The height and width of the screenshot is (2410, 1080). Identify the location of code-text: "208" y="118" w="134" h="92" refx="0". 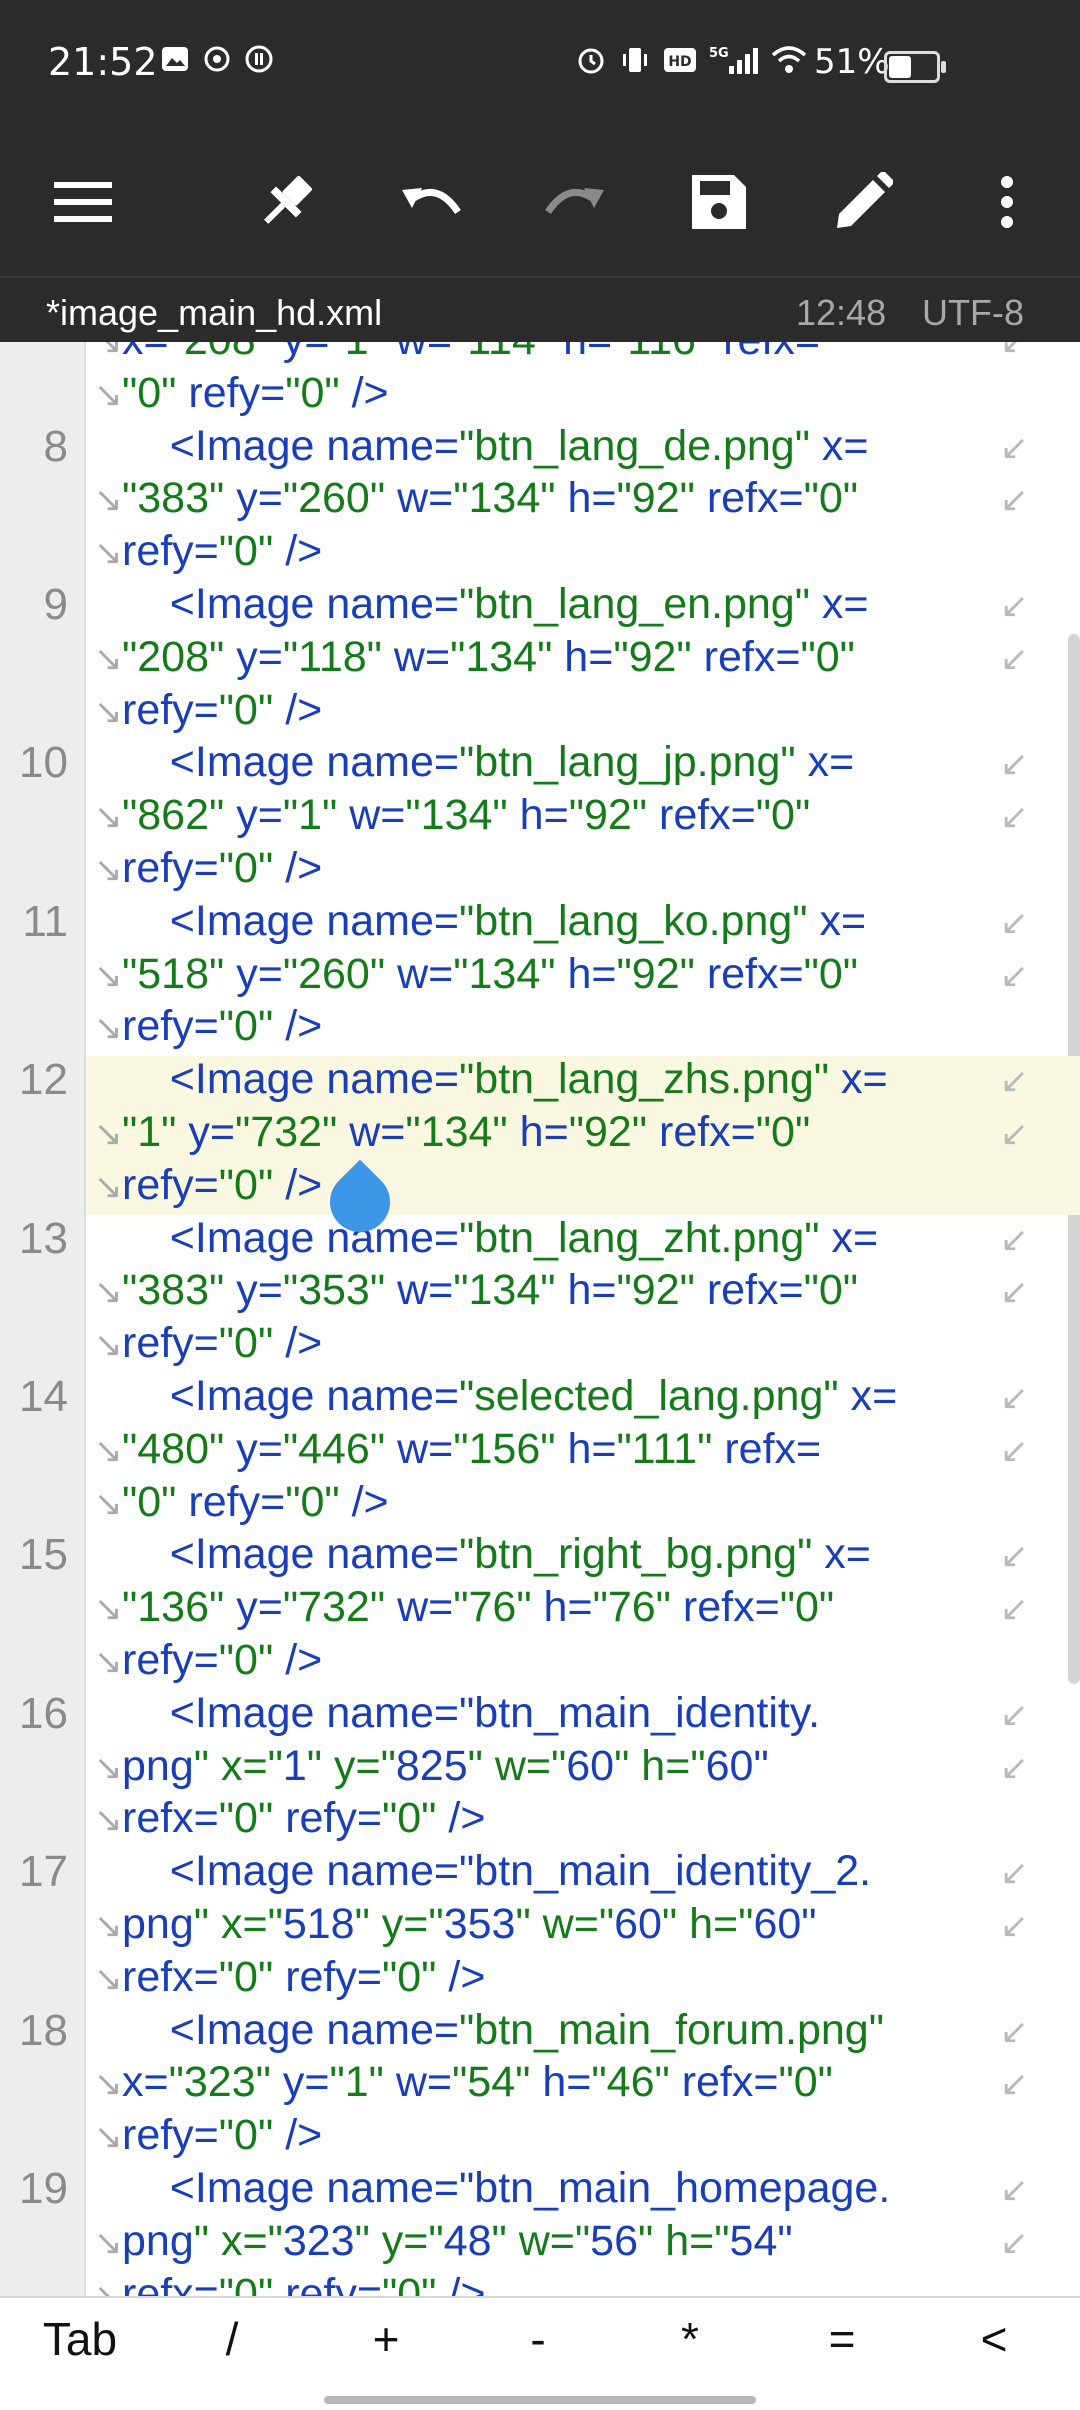
(488, 656).